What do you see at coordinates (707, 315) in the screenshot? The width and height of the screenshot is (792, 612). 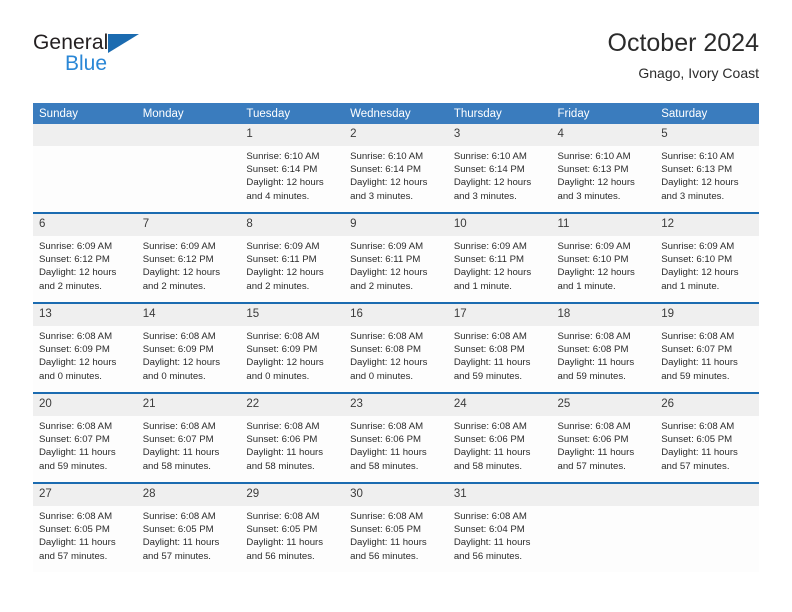 I see `day-number: 19` at bounding box center [707, 315].